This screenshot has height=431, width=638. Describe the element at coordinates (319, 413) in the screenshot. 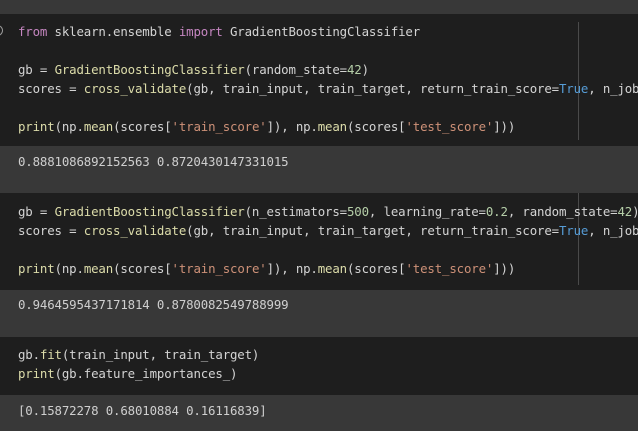

I see `output-area-3: [0.15872278 0.68010884 0.16116839]` at that location.